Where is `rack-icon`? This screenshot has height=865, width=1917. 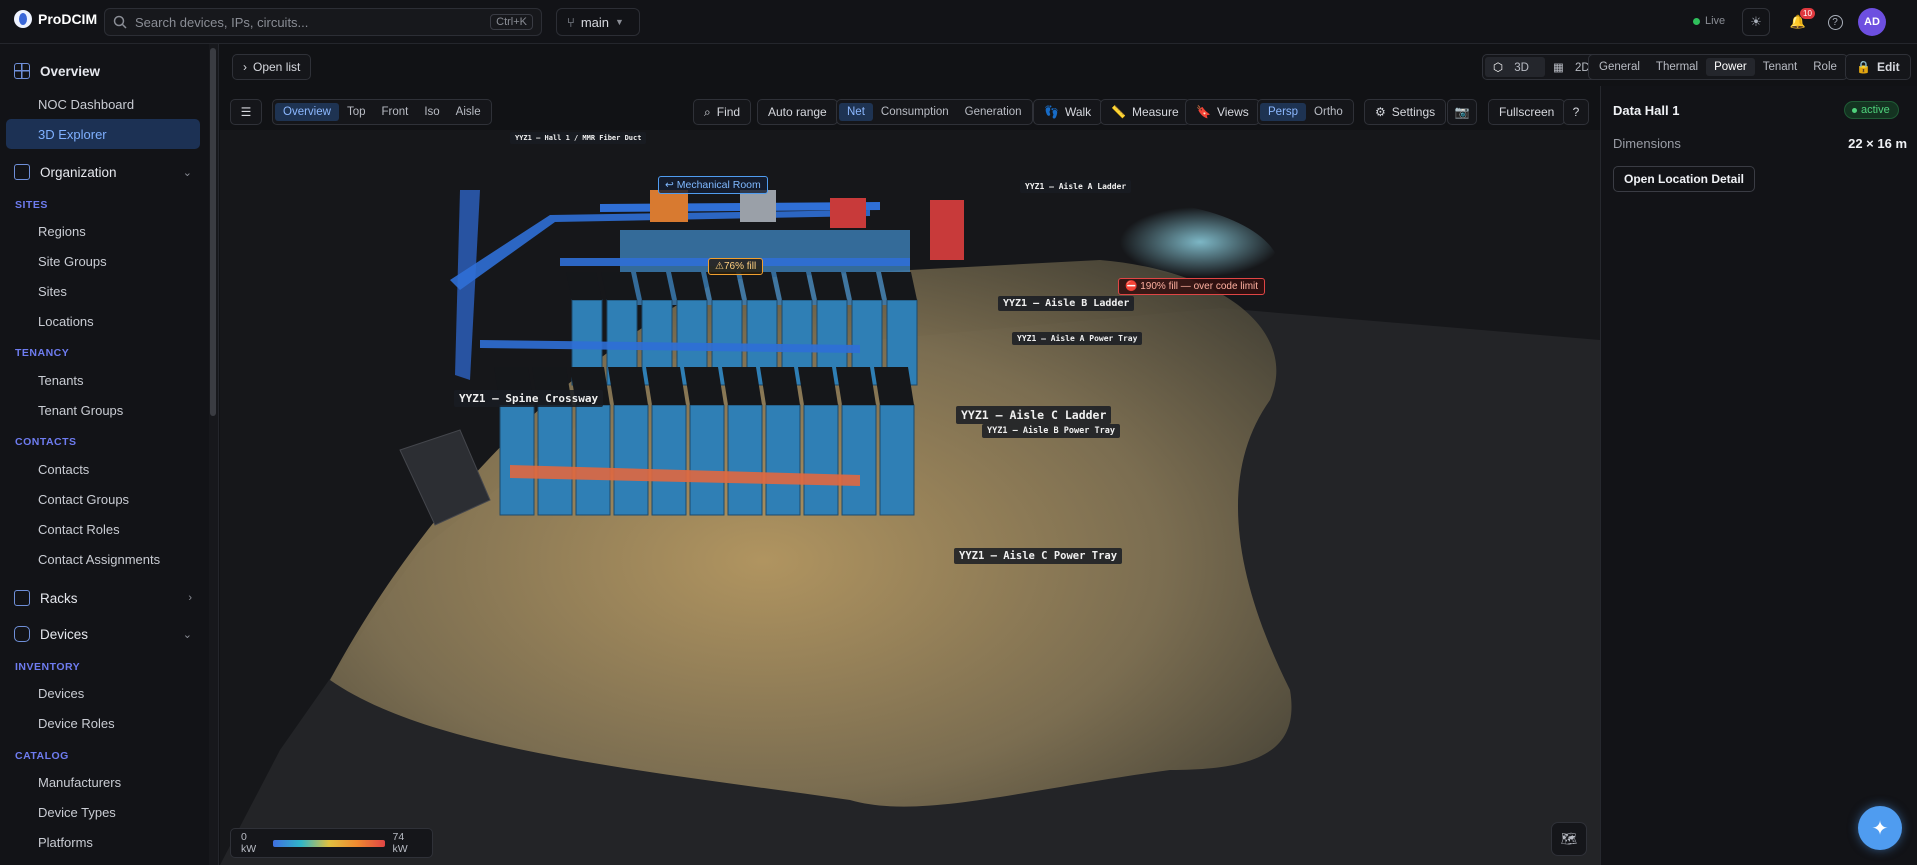 rack-icon is located at coordinates (22, 598).